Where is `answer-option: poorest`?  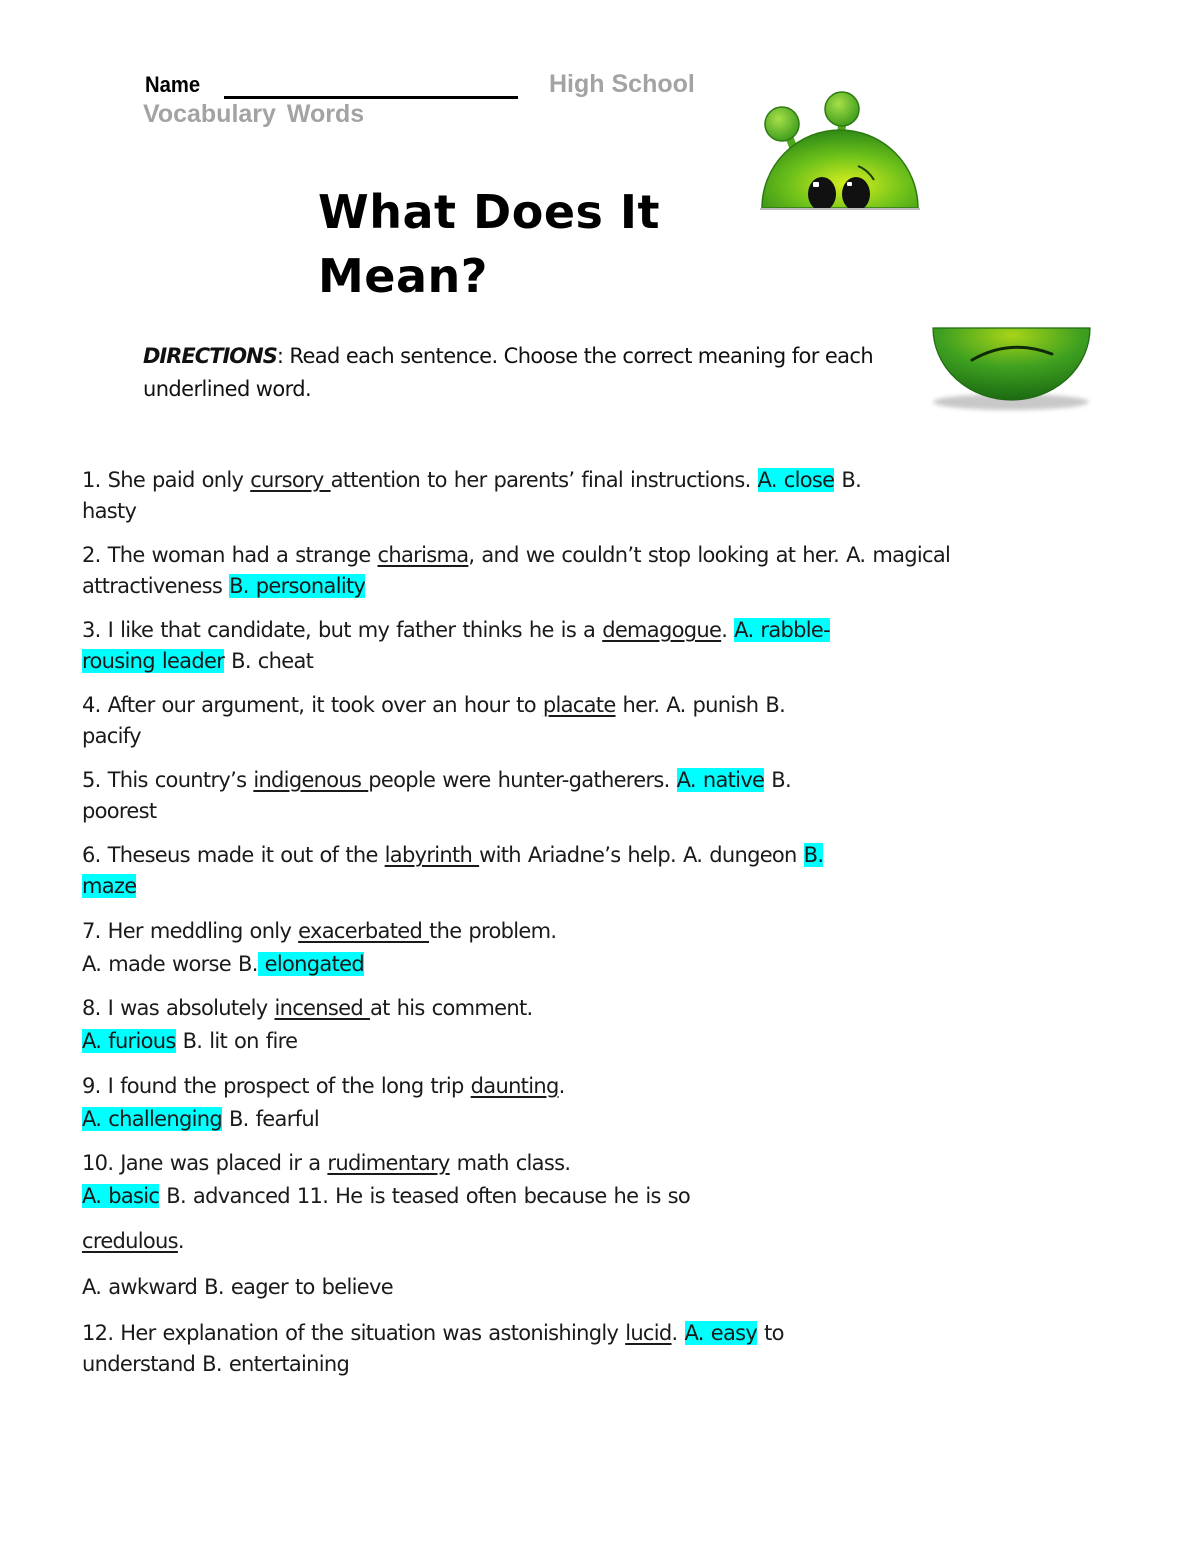
answer-option: poorest is located at coordinates (119, 811).